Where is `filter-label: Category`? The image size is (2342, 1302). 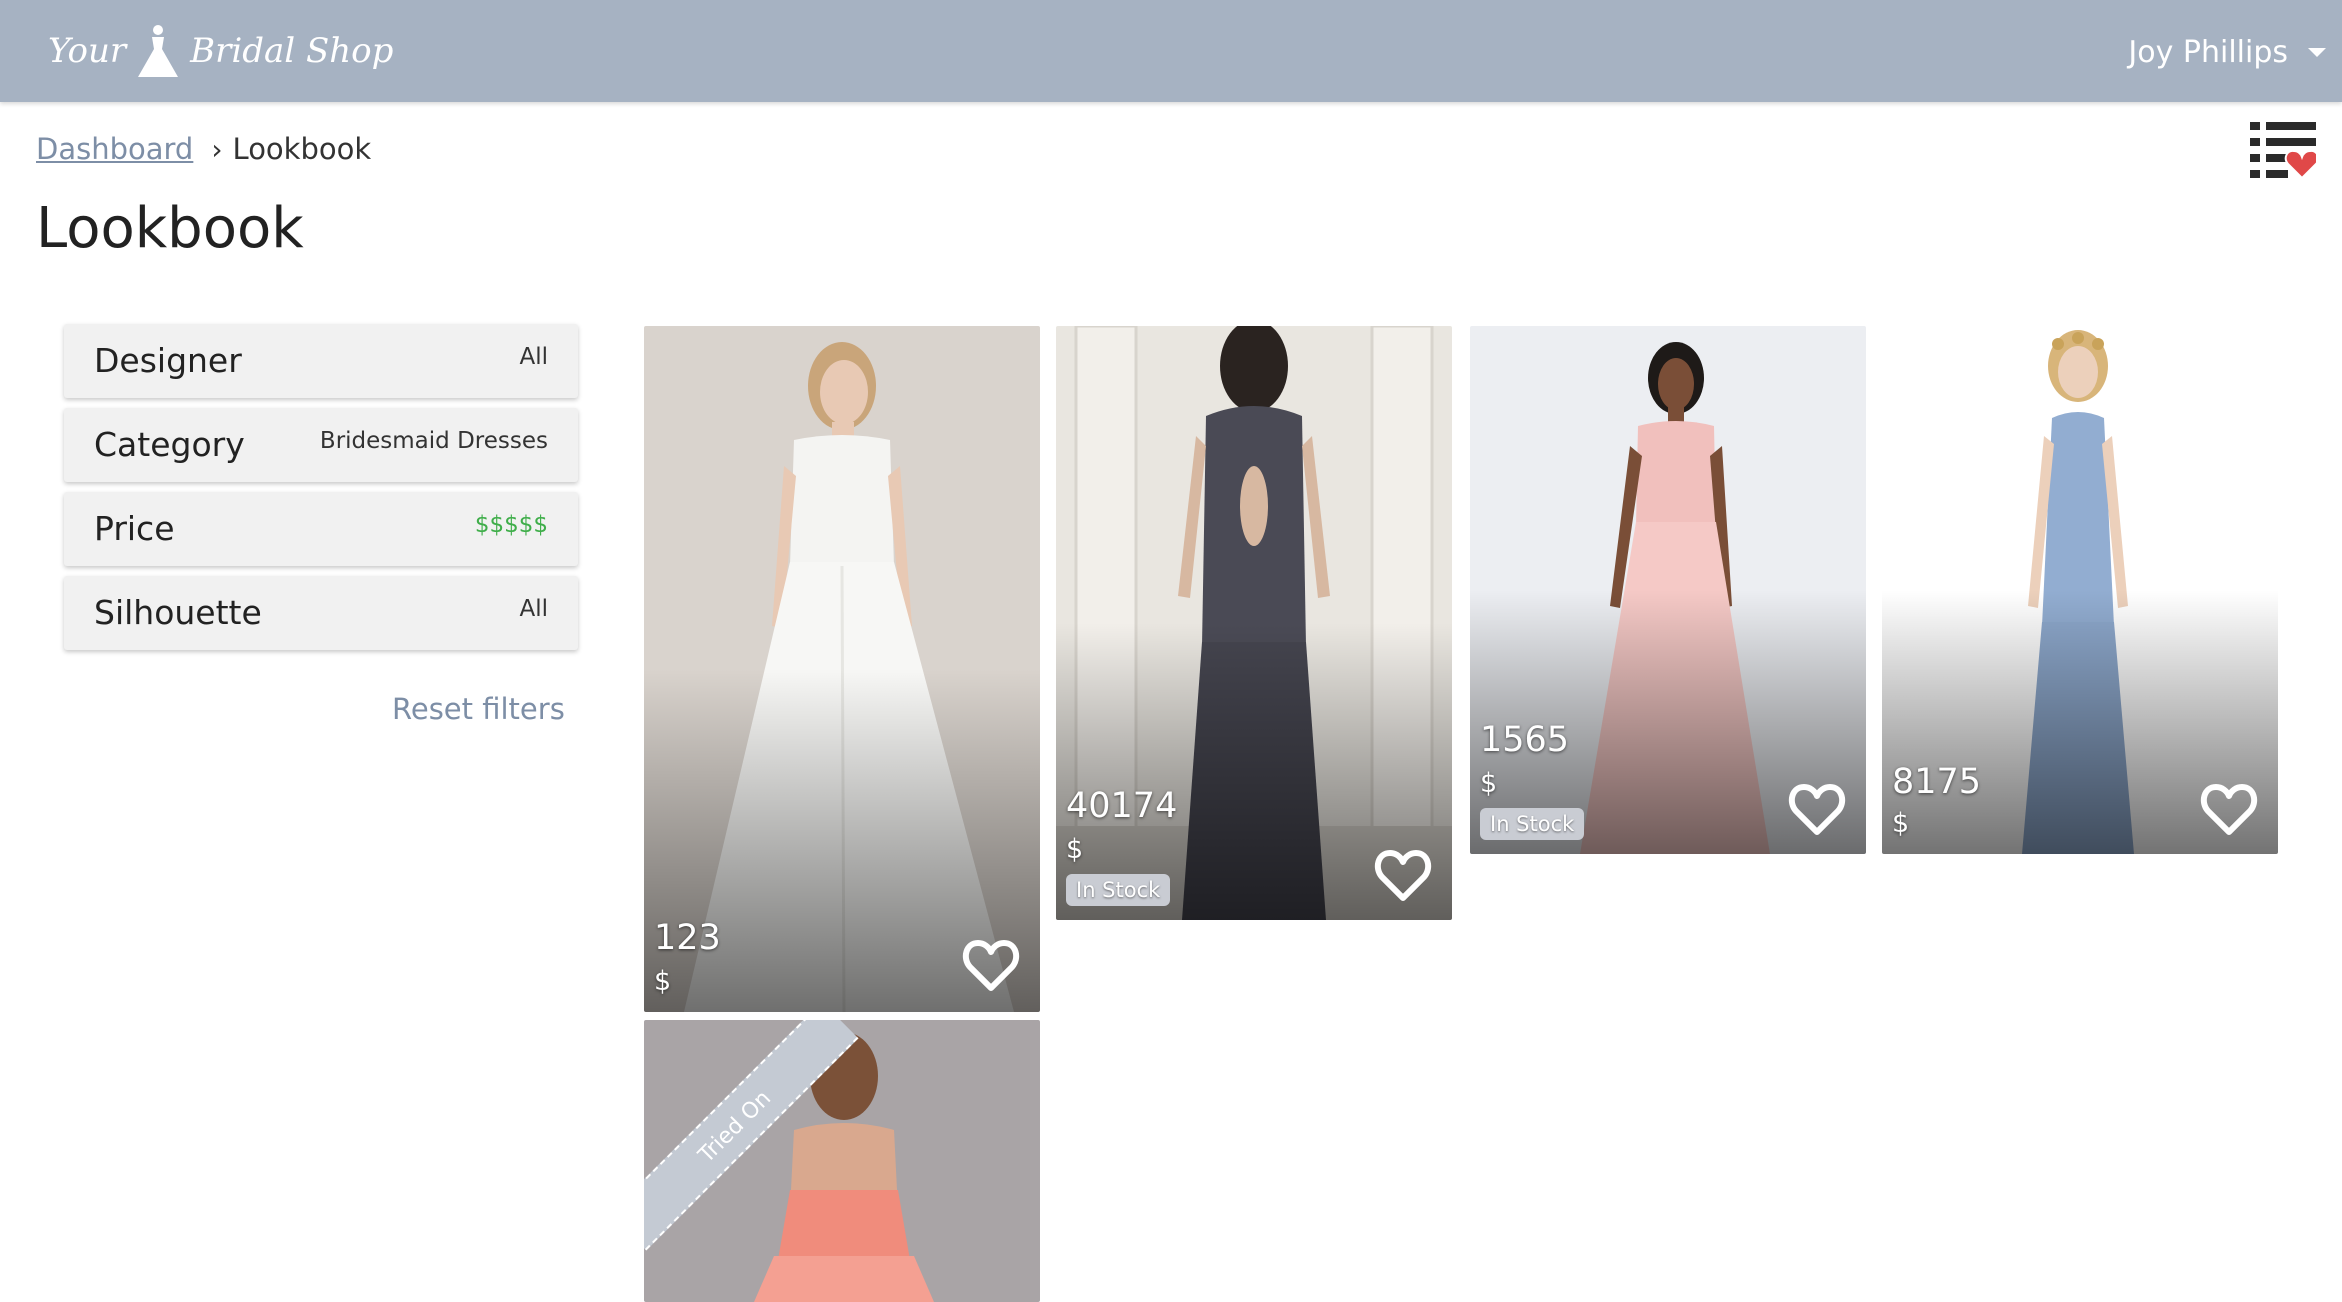
filter-label: Category is located at coordinates (169, 444).